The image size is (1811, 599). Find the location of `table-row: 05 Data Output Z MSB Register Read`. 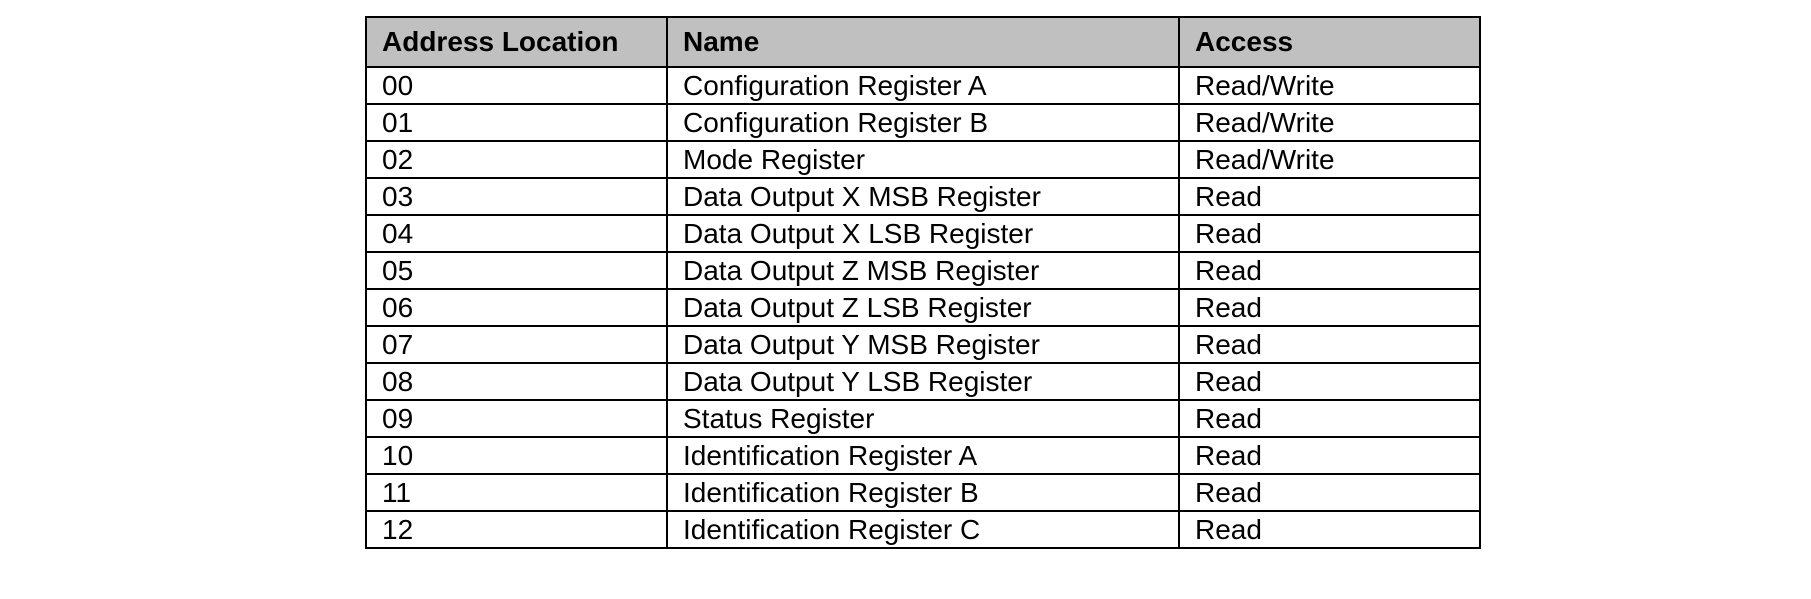

table-row: 05 Data Output Z MSB Register Read is located at coordinates (923, 270).